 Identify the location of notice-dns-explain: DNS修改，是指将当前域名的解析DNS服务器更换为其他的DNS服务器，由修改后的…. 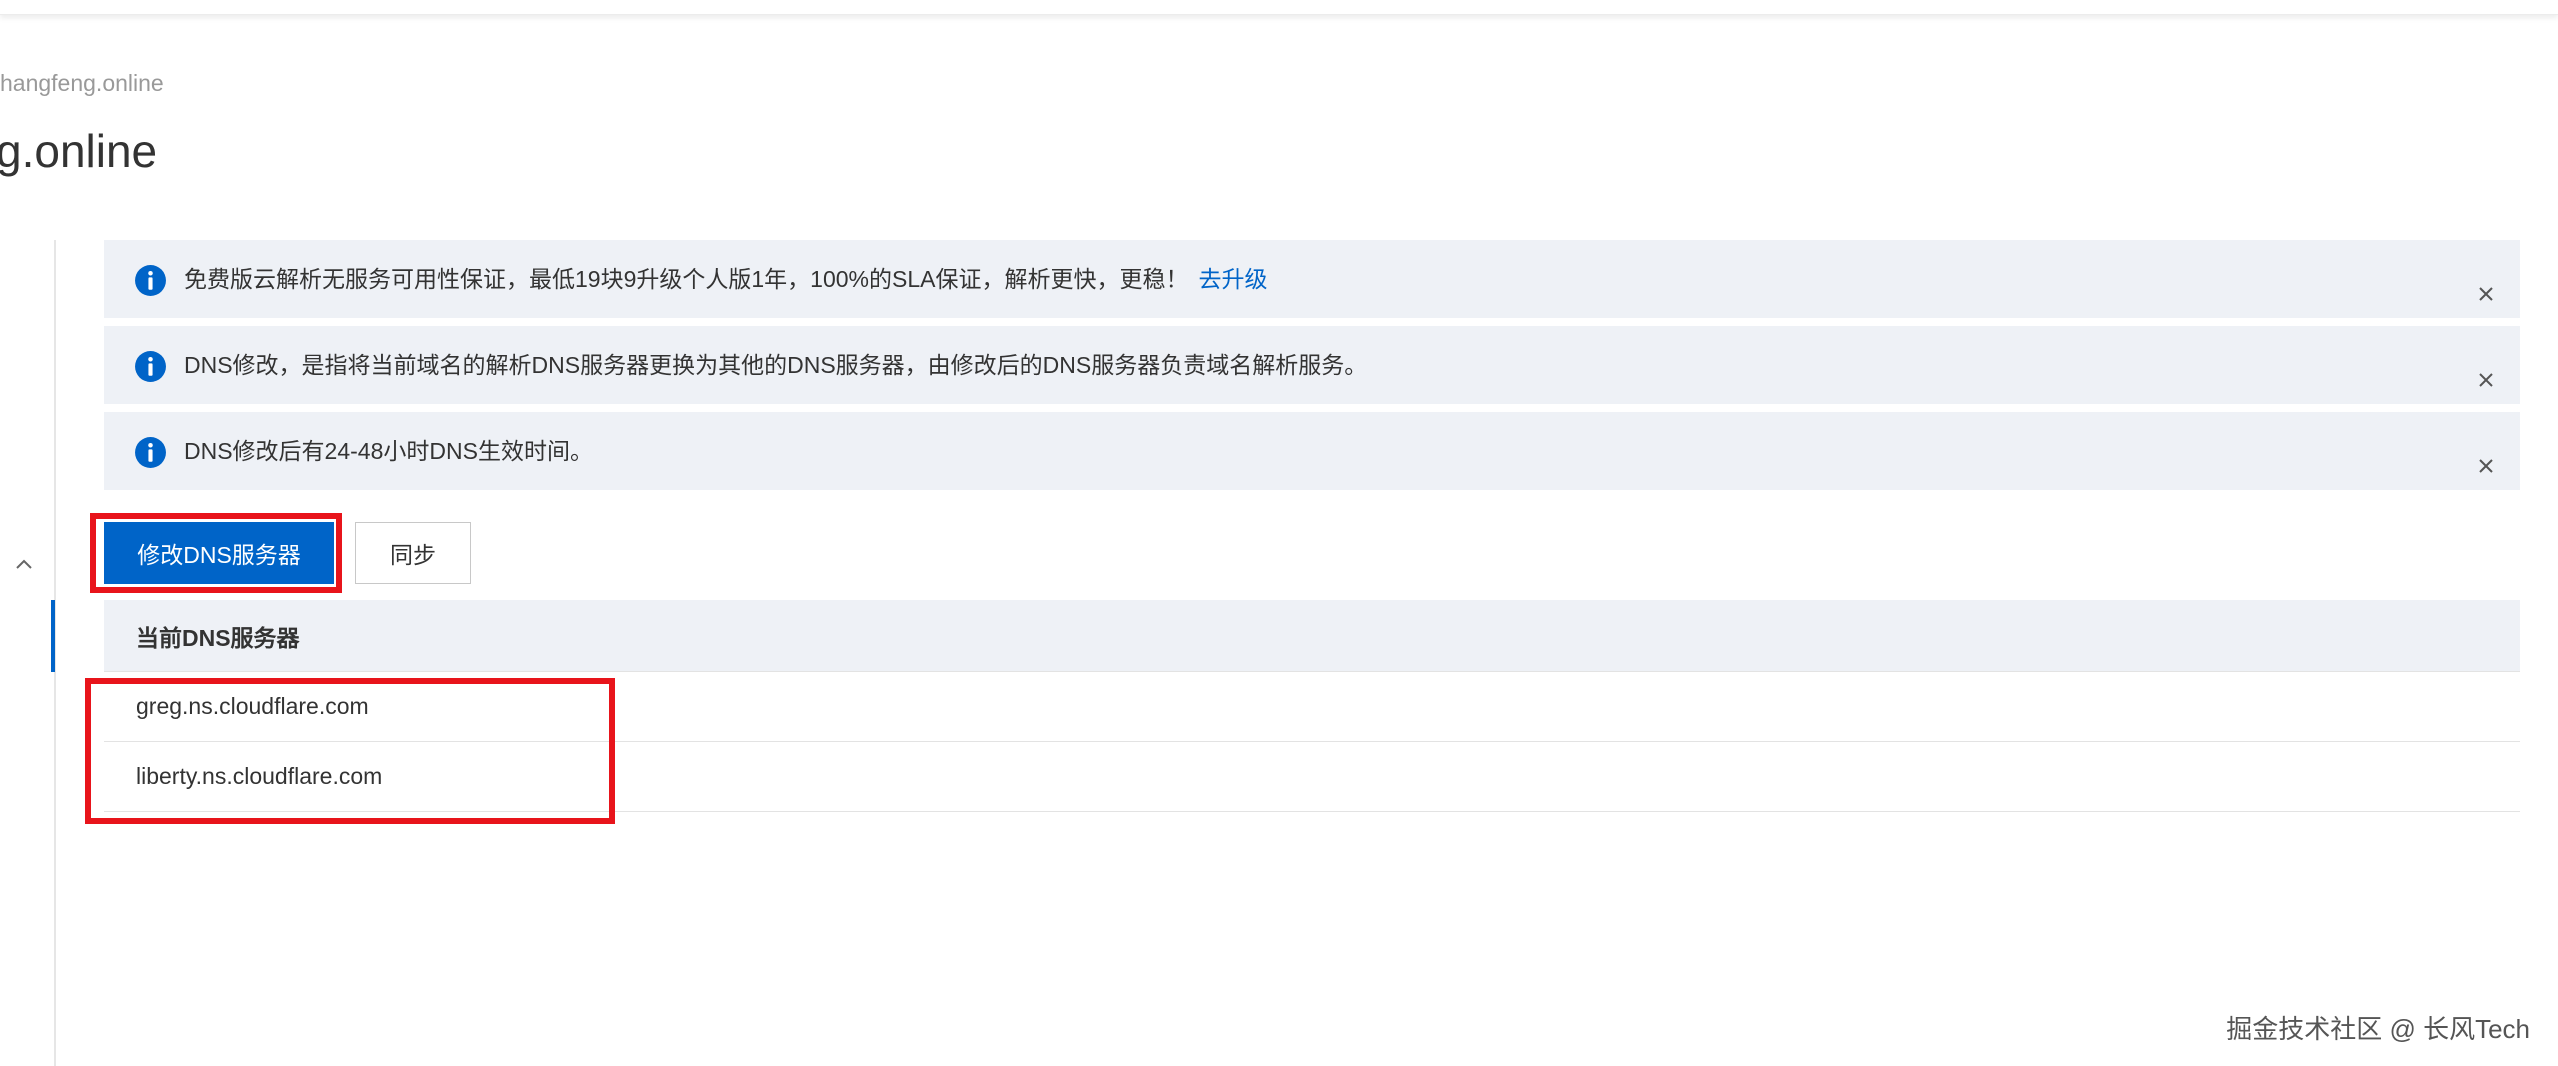
(1312, 365).